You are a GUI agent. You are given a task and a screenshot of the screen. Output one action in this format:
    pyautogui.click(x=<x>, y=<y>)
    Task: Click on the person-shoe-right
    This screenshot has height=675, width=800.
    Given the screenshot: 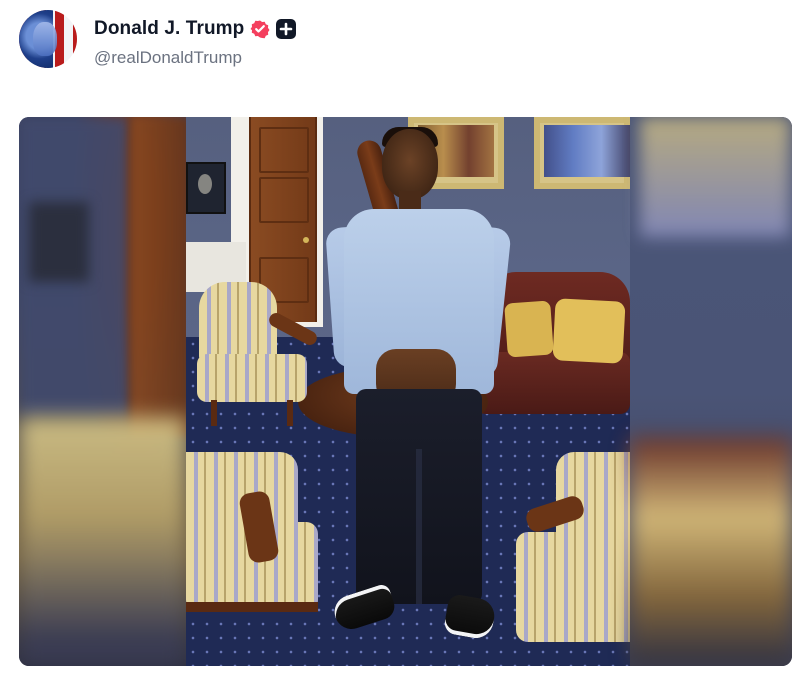 What is the action you would take?
    pyautogui.click(x=470, y=617)
    